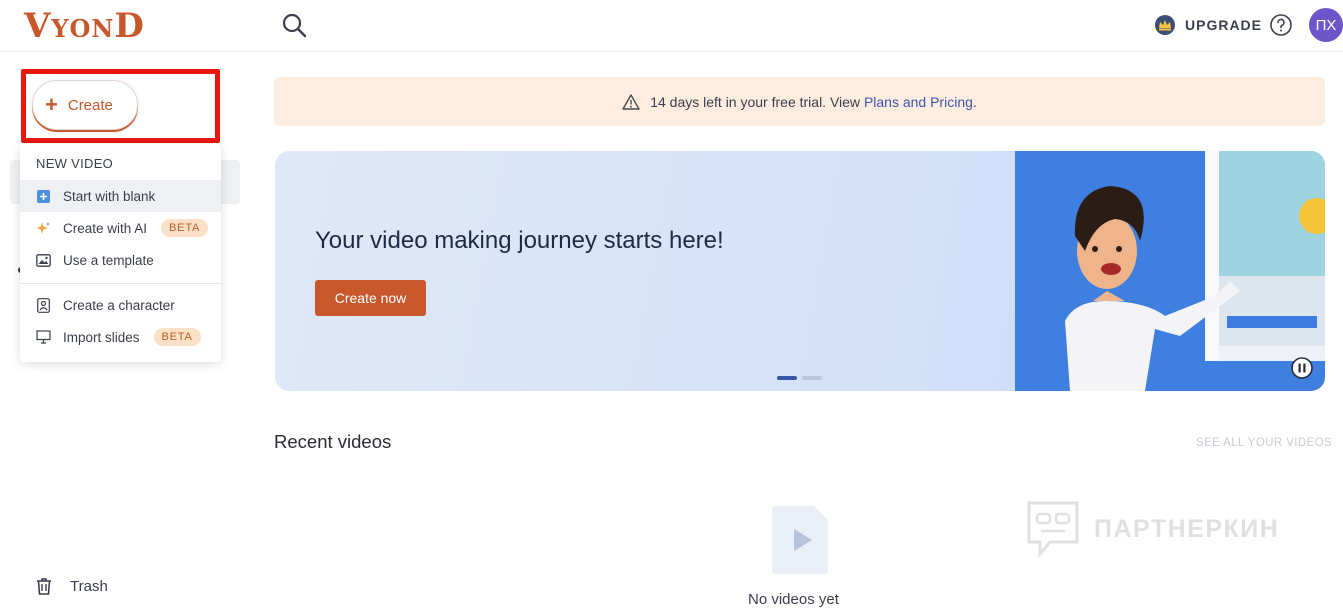 This screenshot has height=610, width=1343. I want to click on menu-item-start-blank: Start with blank, so click(120, 196).